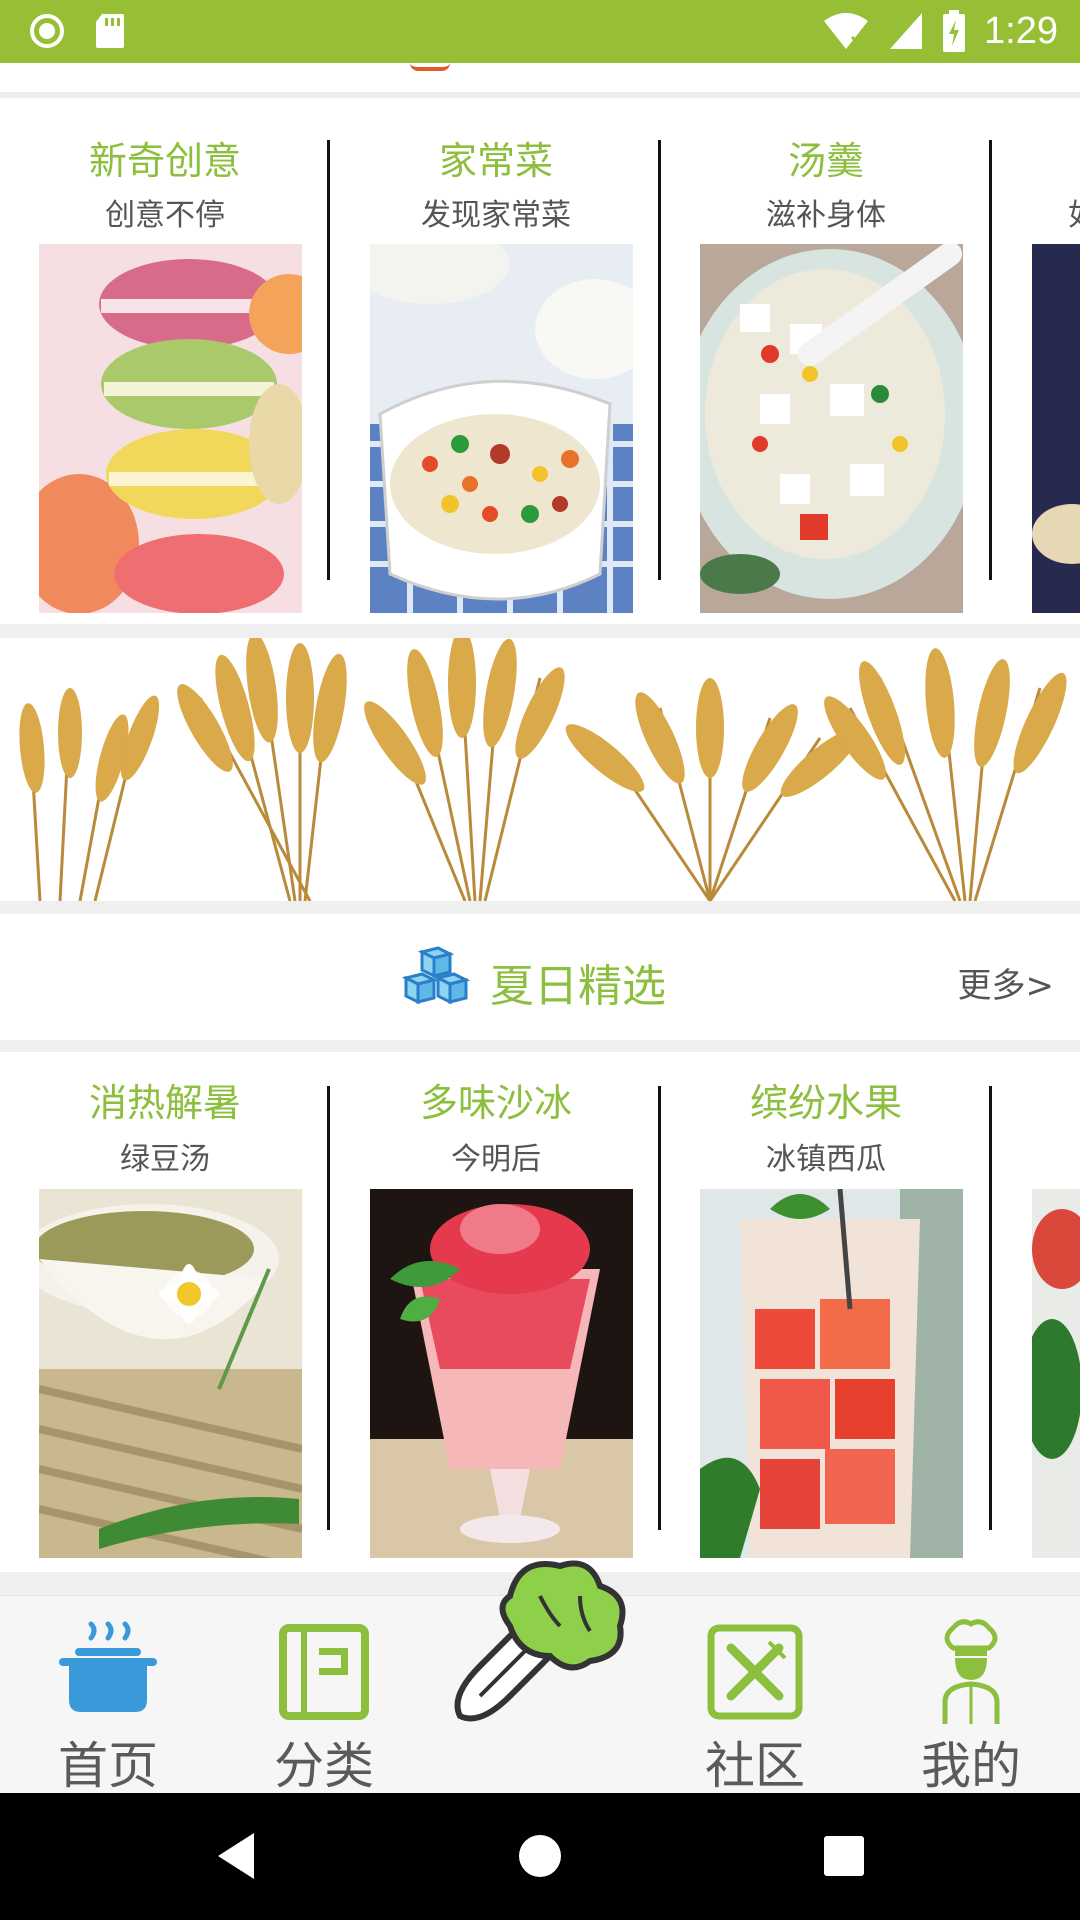 This screenshot has height=1920, width=1080. What do you see at coordinates (826, 1159) in the screenshot?
I see `card-subtitle: 冰镇西瓜` at bounding box center [826, 1159].